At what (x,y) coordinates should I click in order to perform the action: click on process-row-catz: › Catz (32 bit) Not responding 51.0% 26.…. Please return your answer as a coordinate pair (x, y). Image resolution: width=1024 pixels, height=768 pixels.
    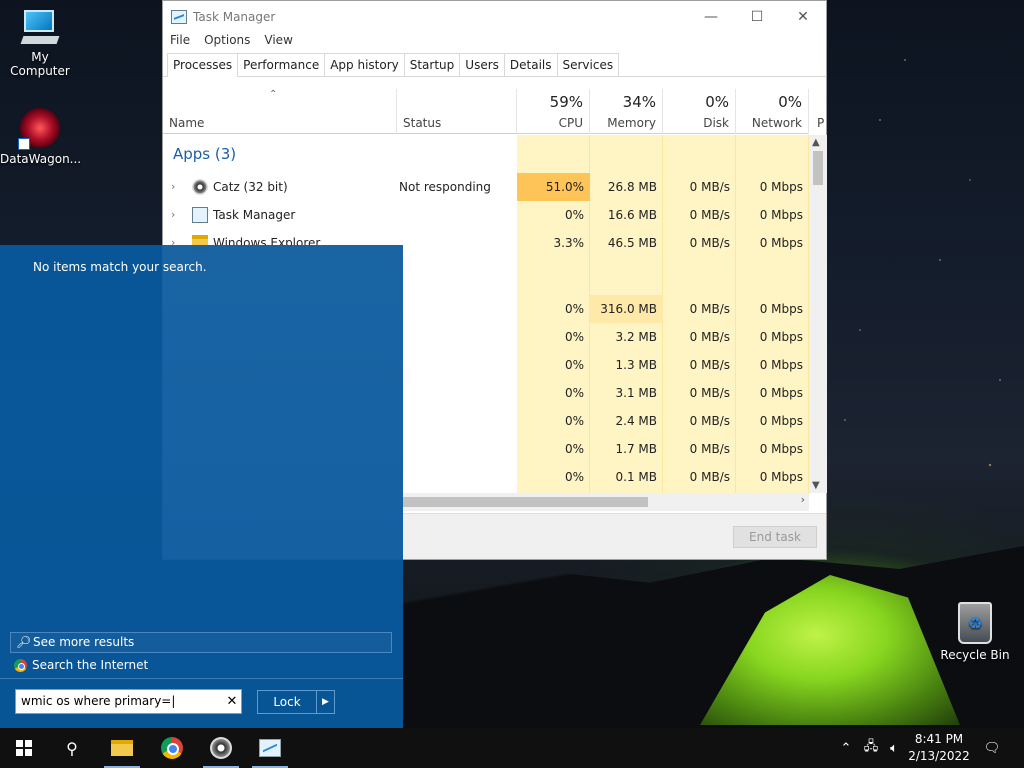
    Looking at the image, I should click on (486, 187).